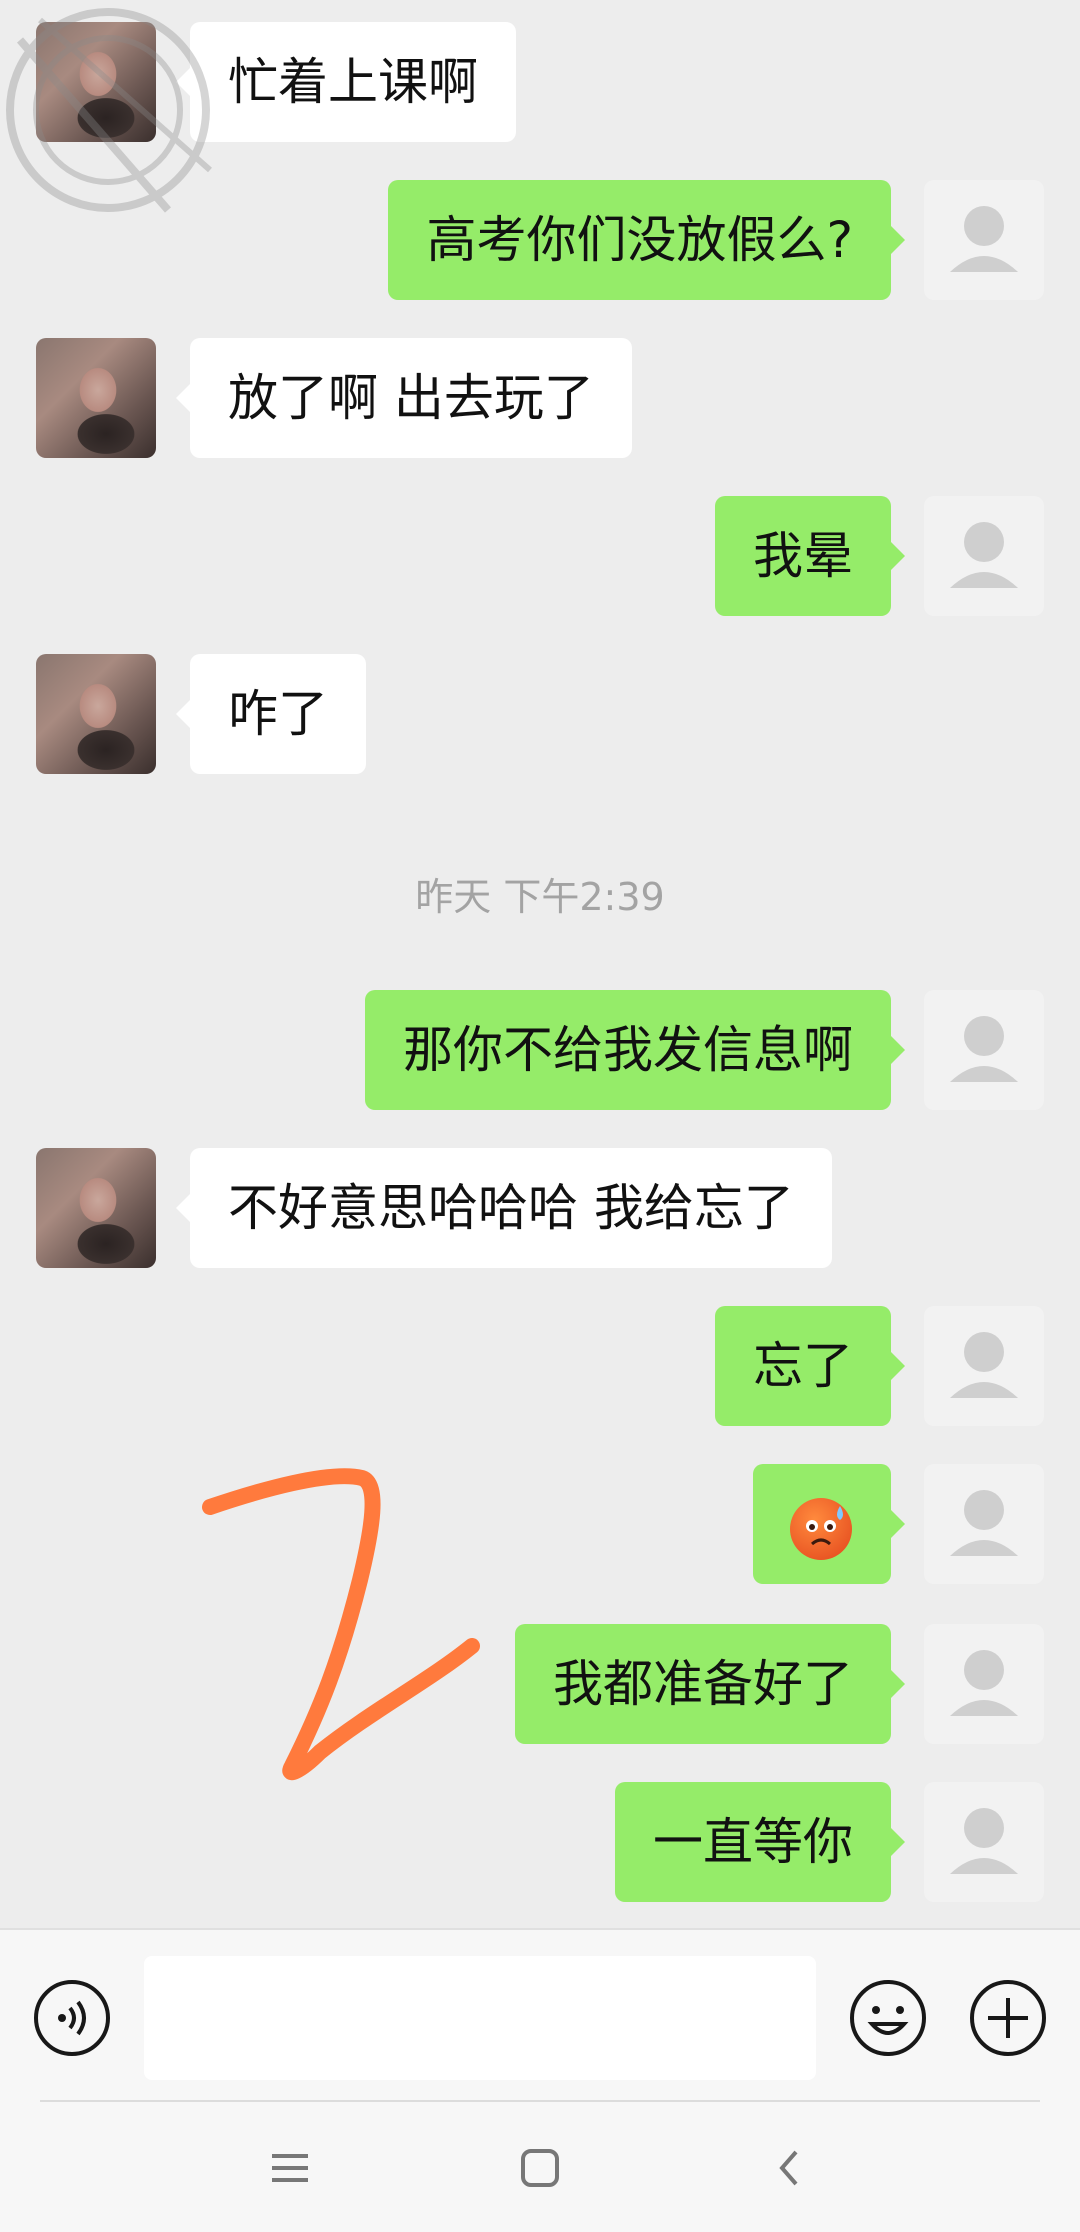 Image resolution: width=1080 pixels, height=2232 pixels. What do you see at coordinates (290, 2168) in the screenshot?
I see `menu-icon` at bounding box center [290, 2168].